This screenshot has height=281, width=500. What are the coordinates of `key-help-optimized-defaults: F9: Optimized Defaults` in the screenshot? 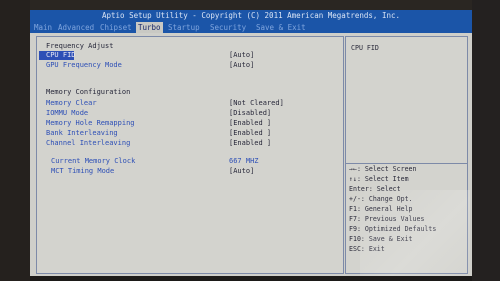 It's located at (393, 229).